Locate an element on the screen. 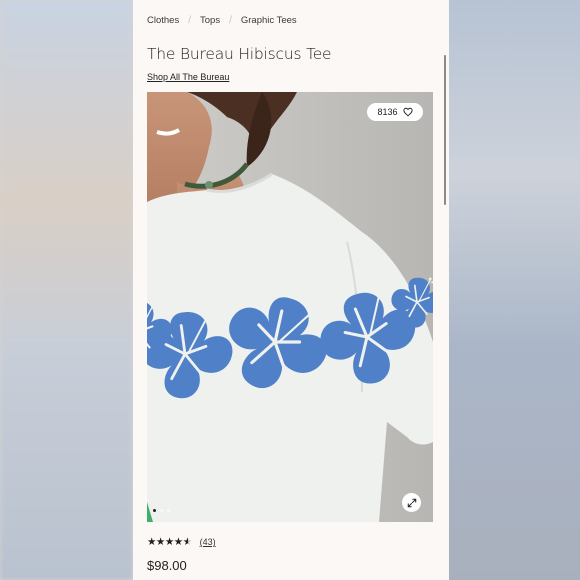 The width and height of the screenshot is (580, 580). scrollbar is located at coordinates (445, 130).